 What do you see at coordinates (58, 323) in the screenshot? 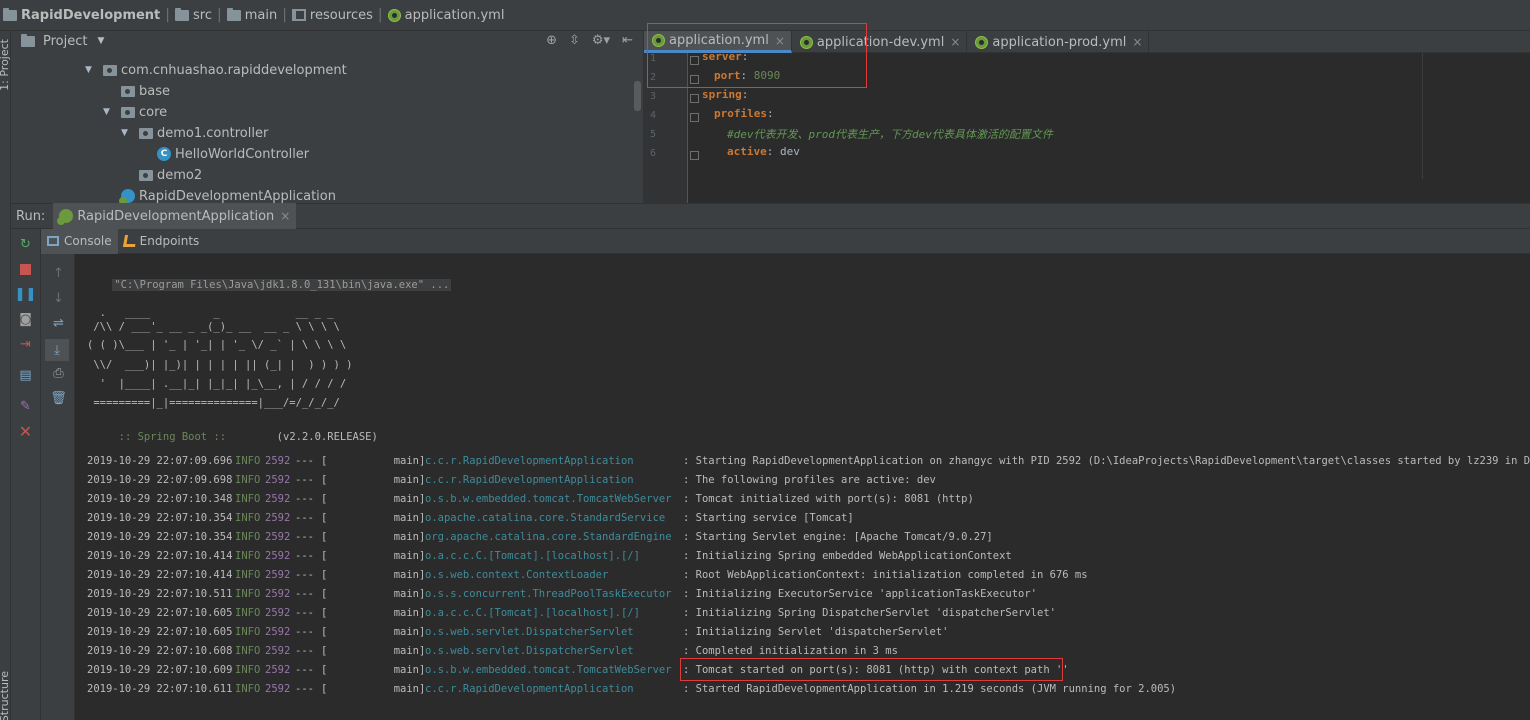
I see `soft-wrap-icon: ⇌` at bounding box center [58, 323].